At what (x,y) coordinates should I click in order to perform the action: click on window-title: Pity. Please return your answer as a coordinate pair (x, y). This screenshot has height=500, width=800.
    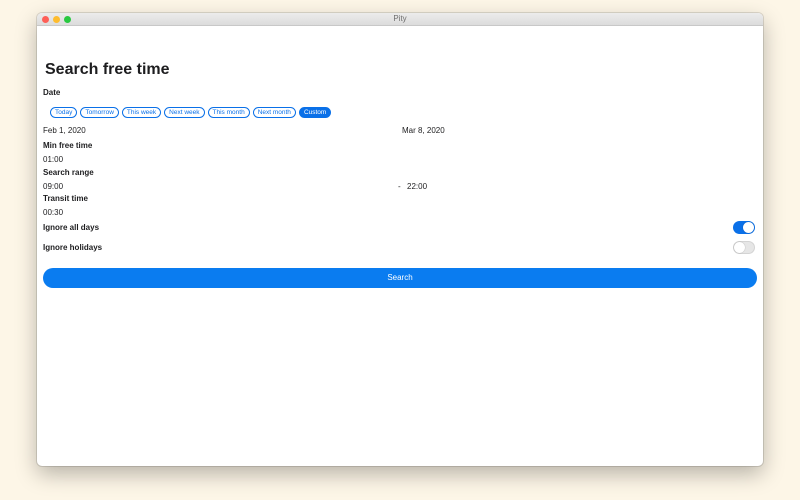
    Looking at the image, I should click on (400, 18).